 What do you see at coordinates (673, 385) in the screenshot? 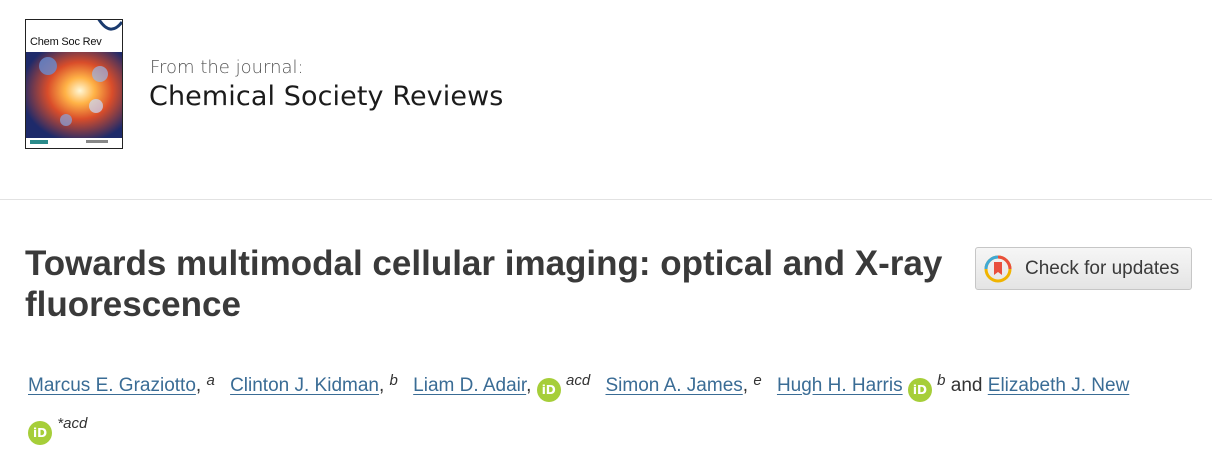
I see `author-link: Simon A. James` at bounding box center [673, 385].